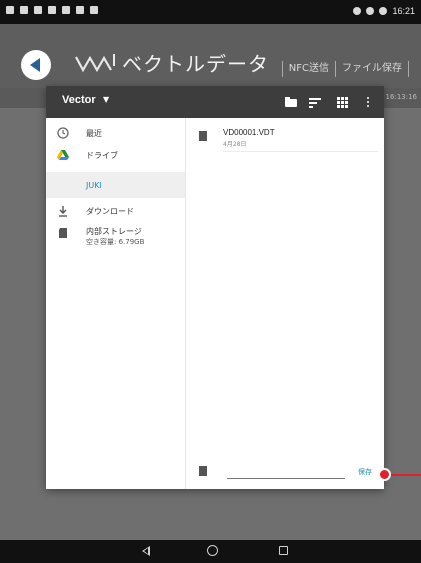 Image resolution: width=421 pixels, height=563 pixels. What do you see at coordinates (365, 472) in the screenshot?
I see `save-button: 保存` at bounding box center [365, 472].